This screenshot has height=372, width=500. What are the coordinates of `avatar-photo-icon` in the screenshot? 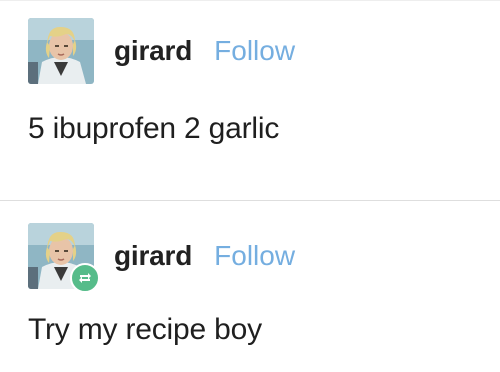 It's located at (61, 51).